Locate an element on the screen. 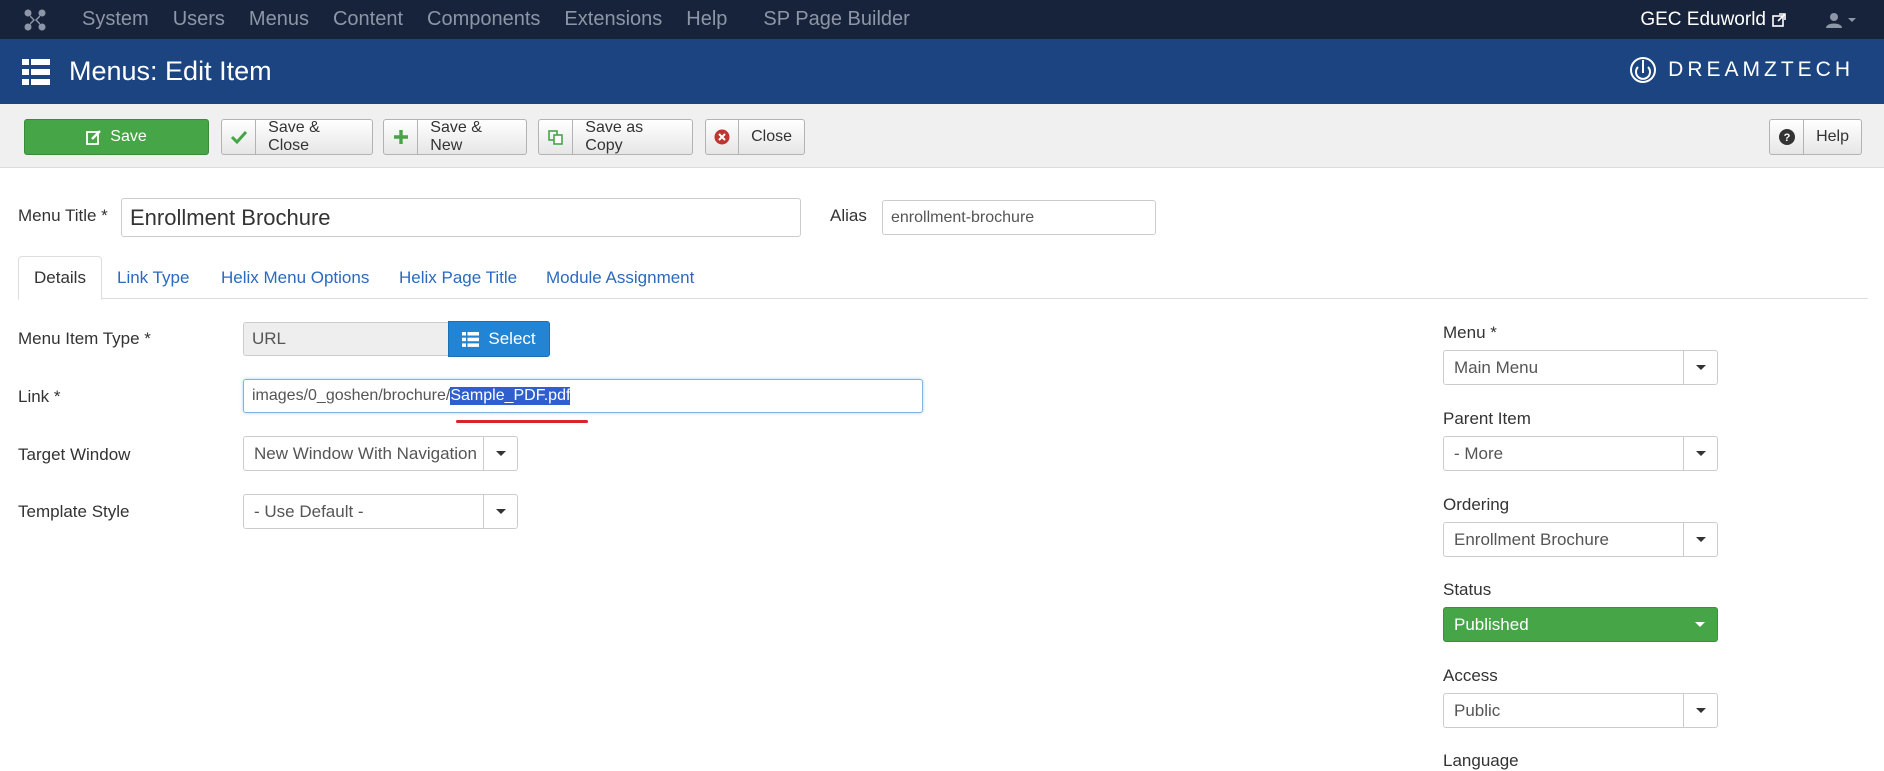  topnav-content: Content is located at coordinates (368, 19).